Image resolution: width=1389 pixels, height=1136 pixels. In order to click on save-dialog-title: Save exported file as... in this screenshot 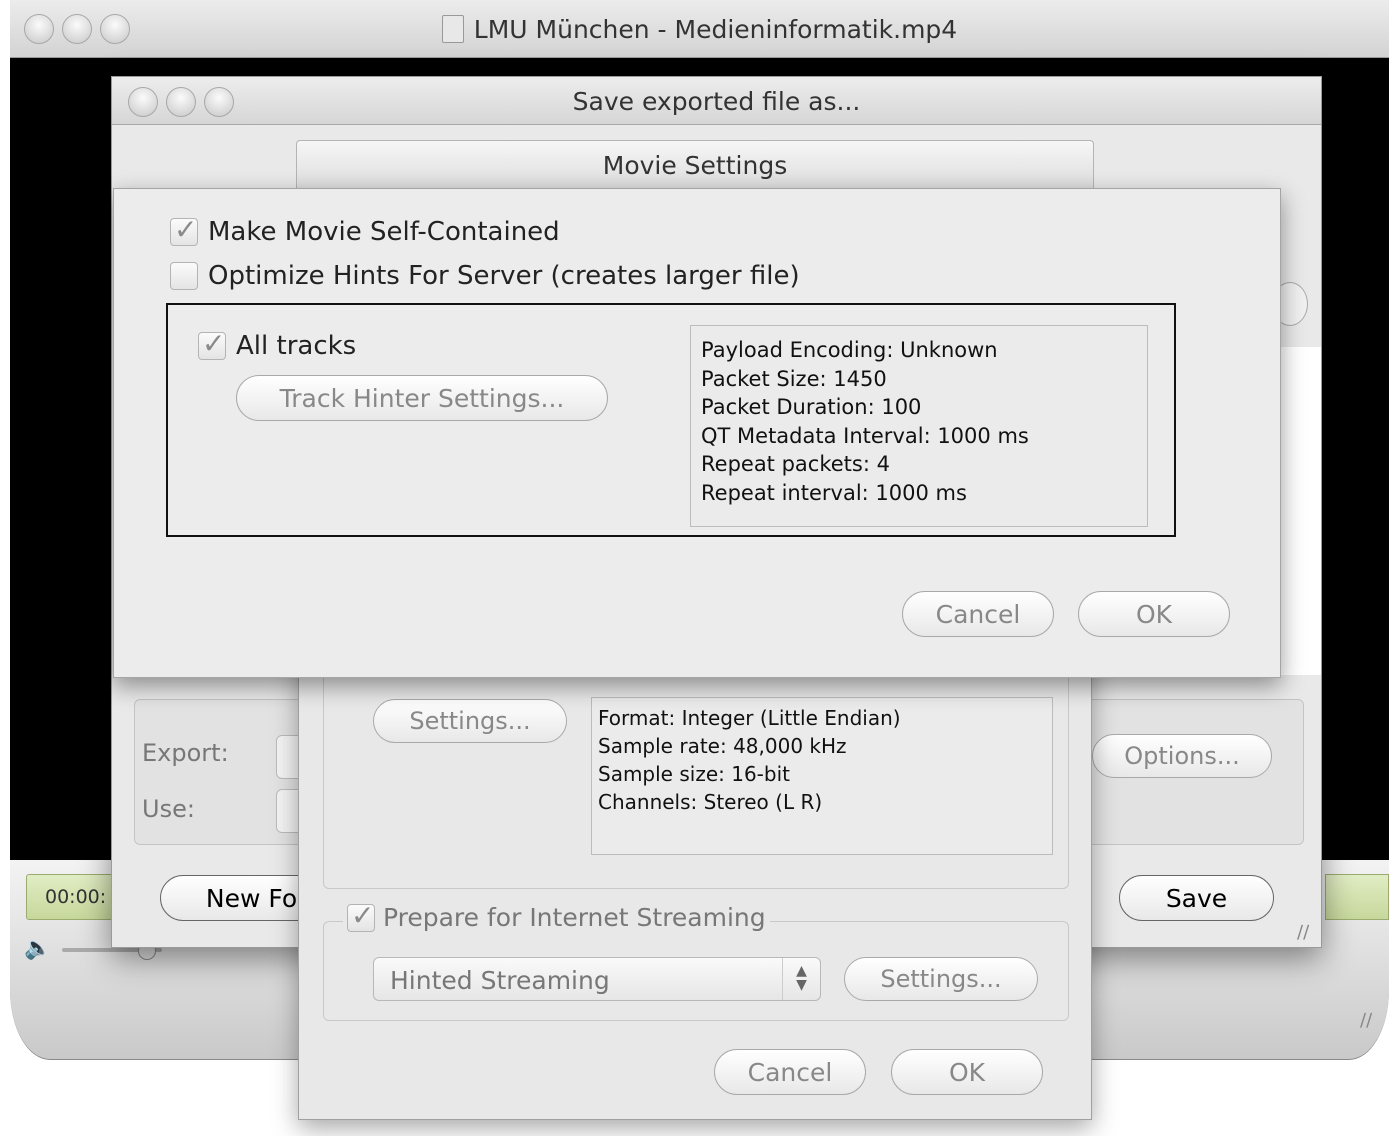, I will do `click(716, 101)`.